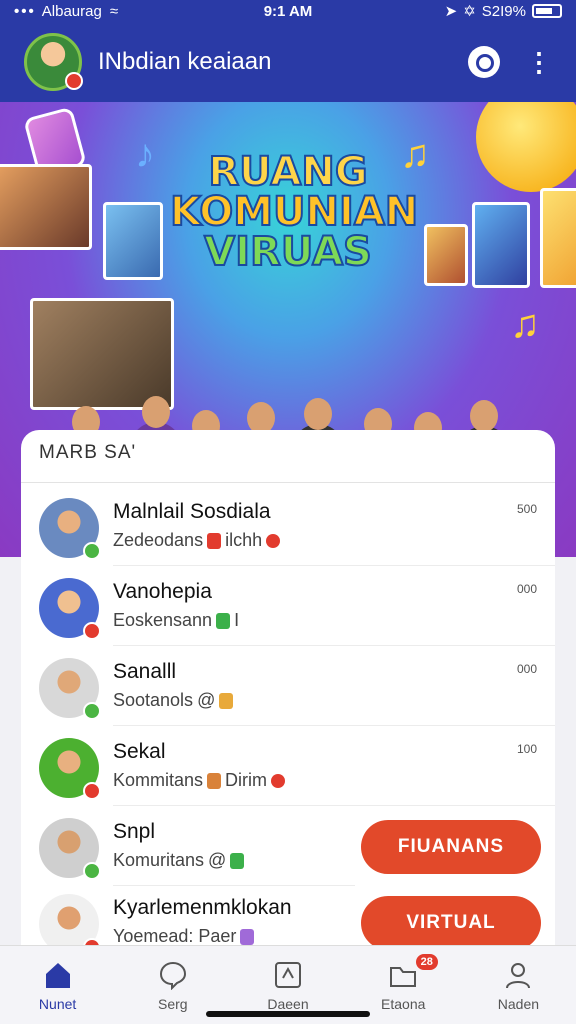  Describe the element at coordinates (526, 509) in the screenshot. I see `item-time: 500` at that location.